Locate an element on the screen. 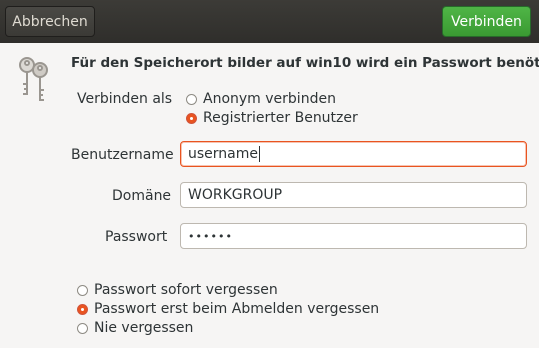 This screenshot has height=348, width=539. cancel-button: Abbrechen is located at coordinates (50, 21).